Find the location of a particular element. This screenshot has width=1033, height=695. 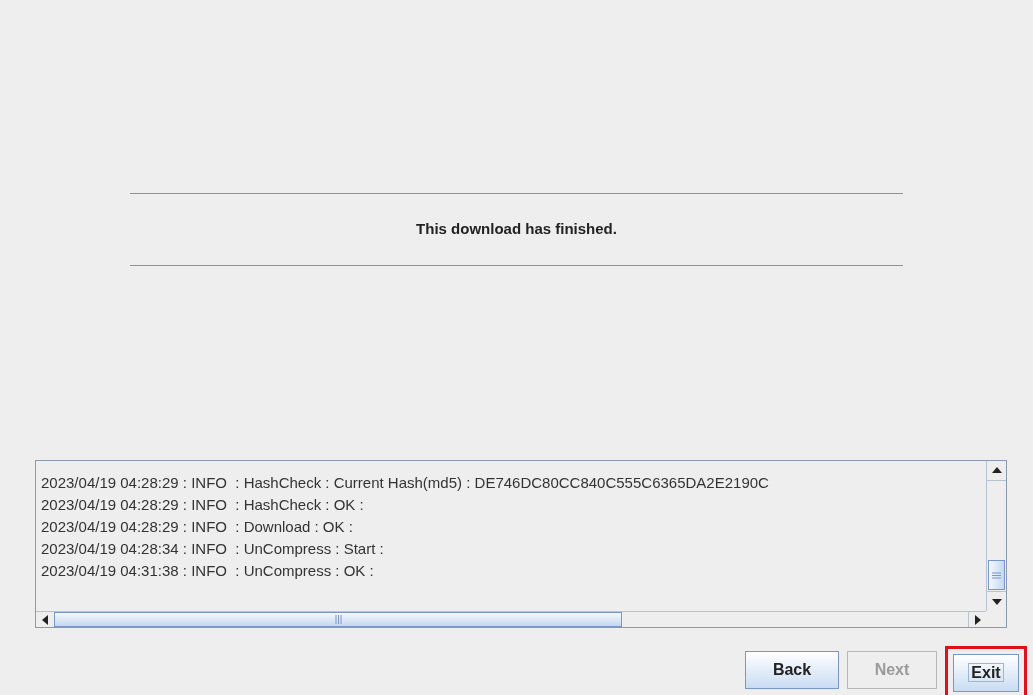

log-line: 2023/04/19 04:28:29 : INFO : HashCheck : Current Hash(md5) : DE746DC80CC840C555C6365DA2E2190C is located at coordinates (405, 482).